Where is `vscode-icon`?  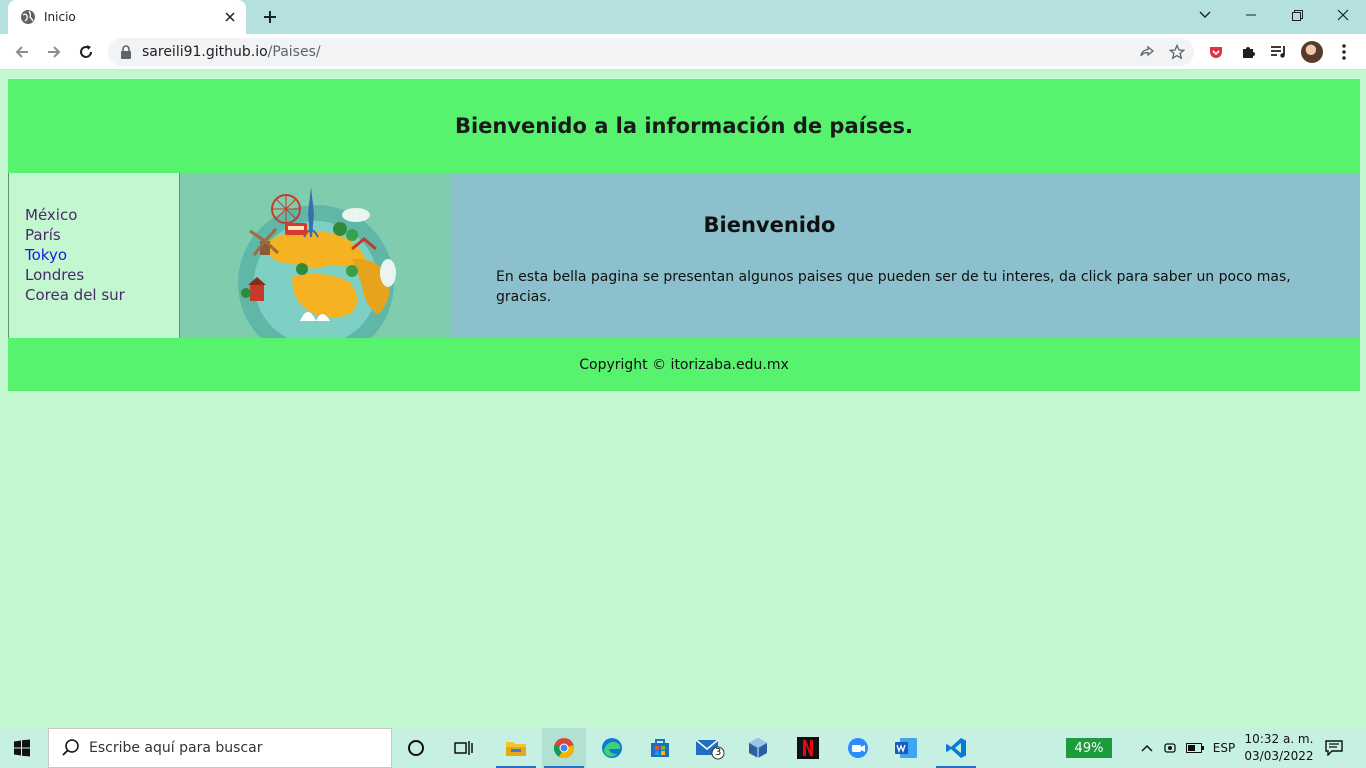 vscode-icon is located at coordinates (956, 748).